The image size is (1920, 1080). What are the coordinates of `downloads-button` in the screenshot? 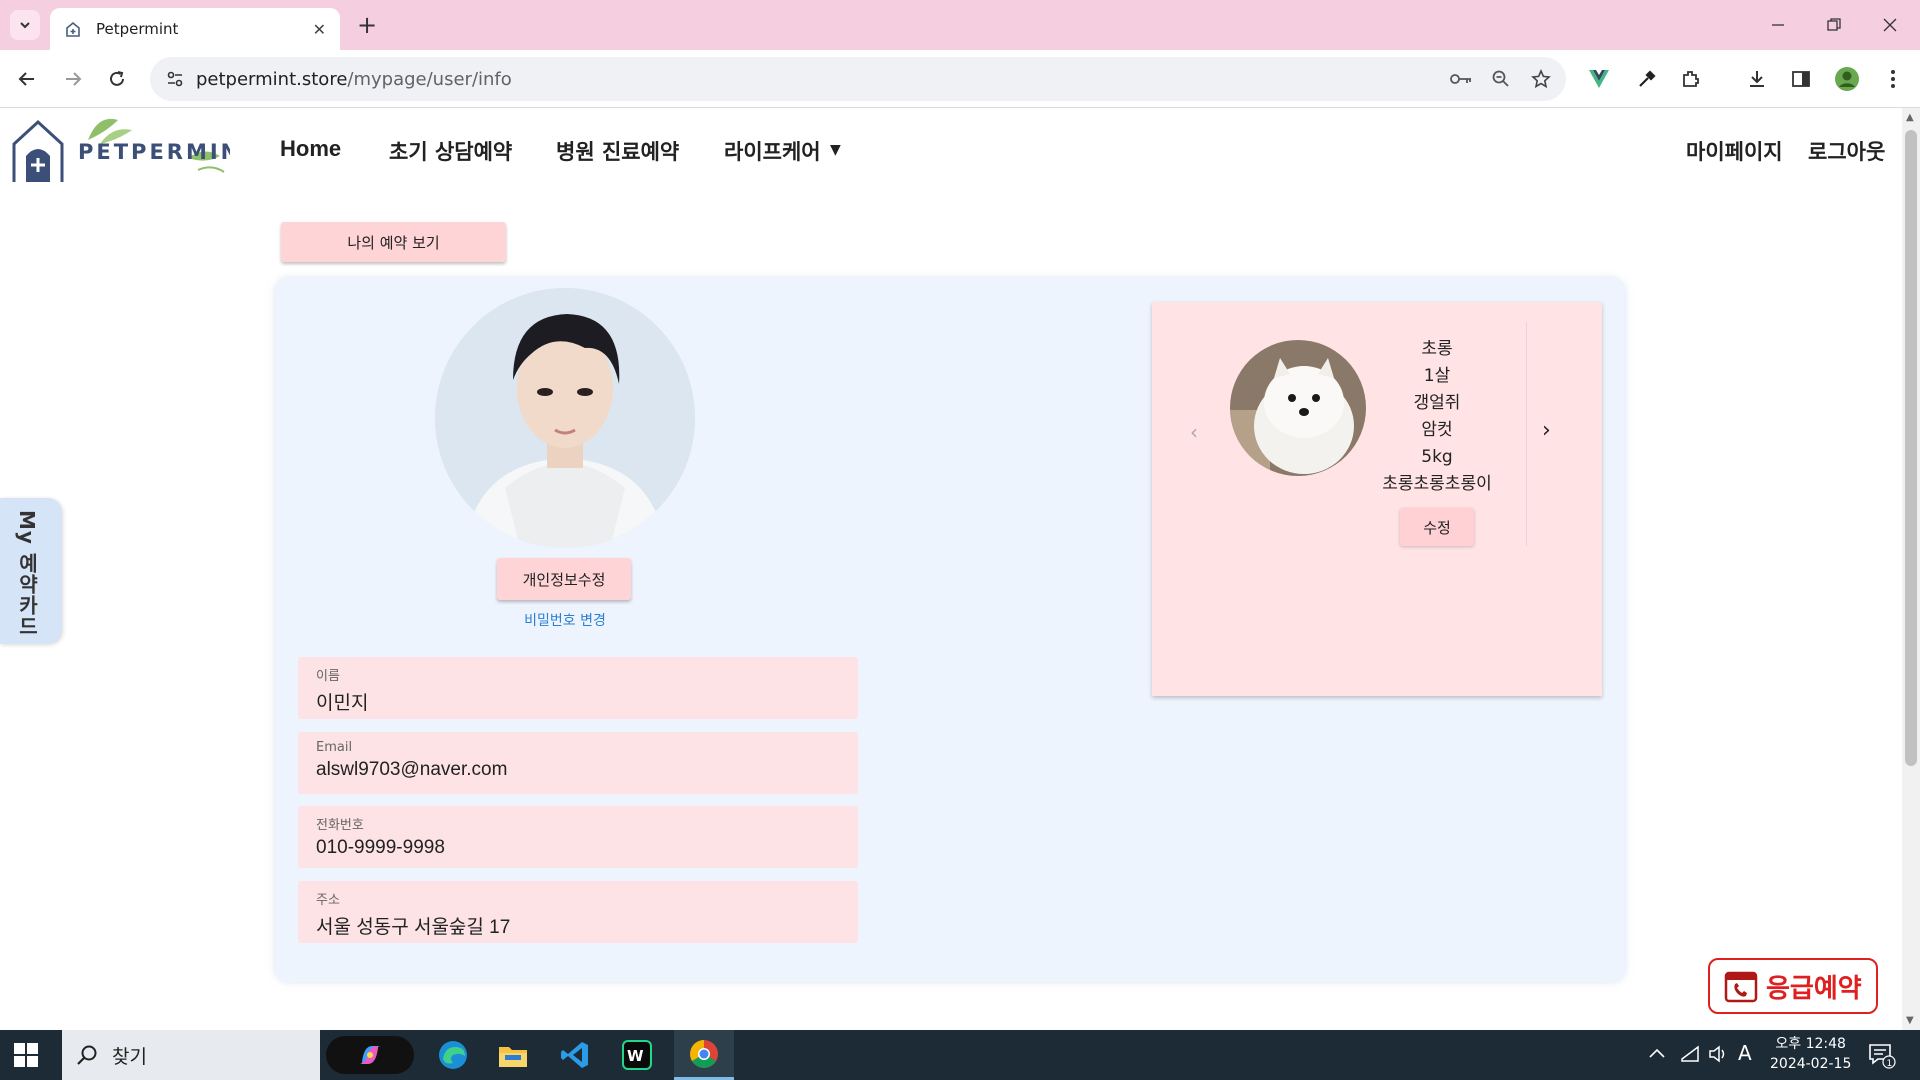 It's located at (1757, 79).